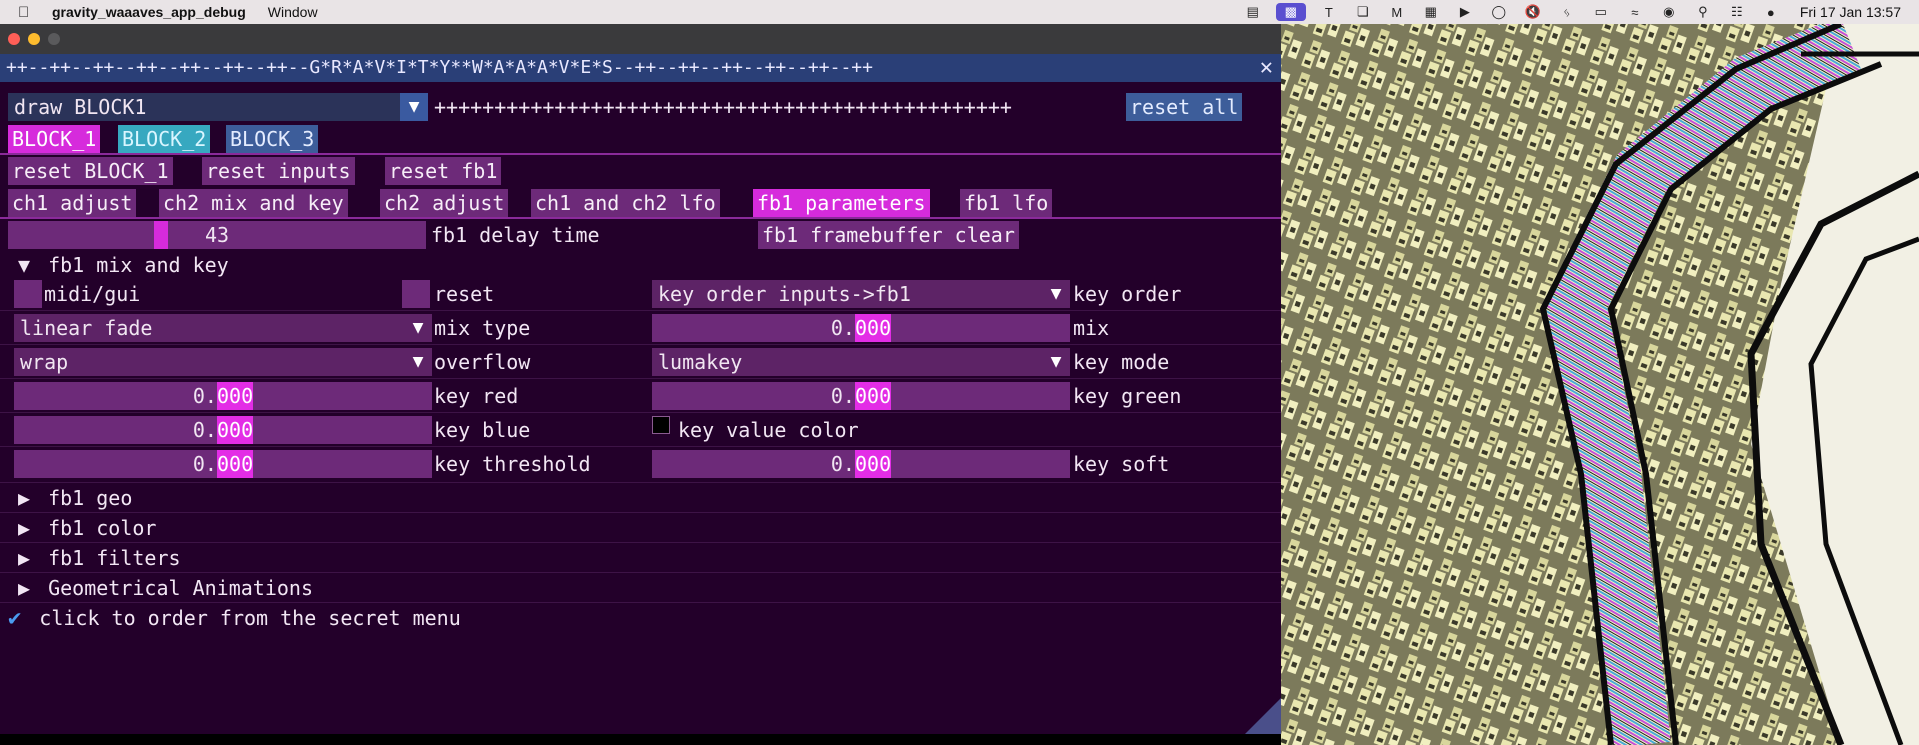 Image resolution: width=1919 pixels, height=745 pixels. What do you see at coordinates (861, 362) in the screenshot?
I see `key-mode-combo: lumakey ▼` at bounding box center [861, 362].